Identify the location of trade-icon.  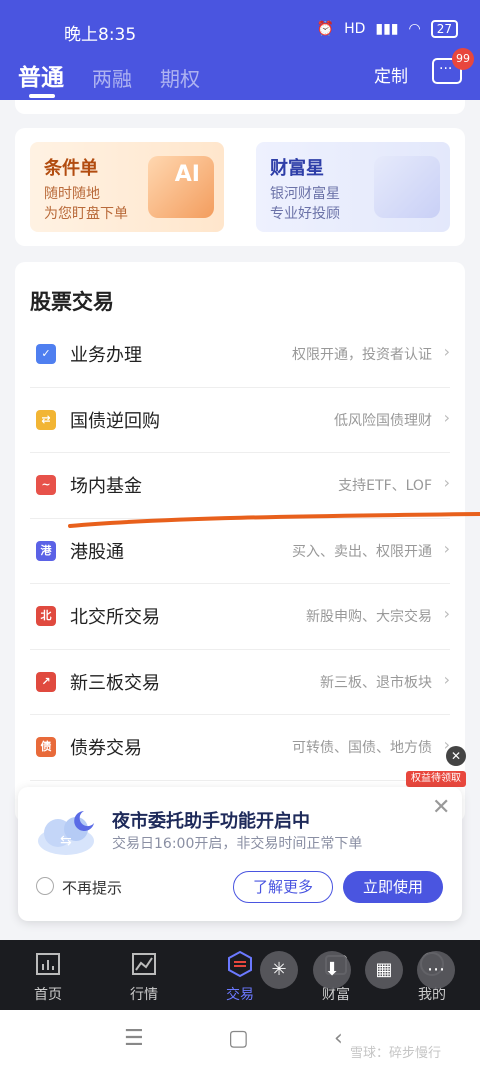
(240, 964).